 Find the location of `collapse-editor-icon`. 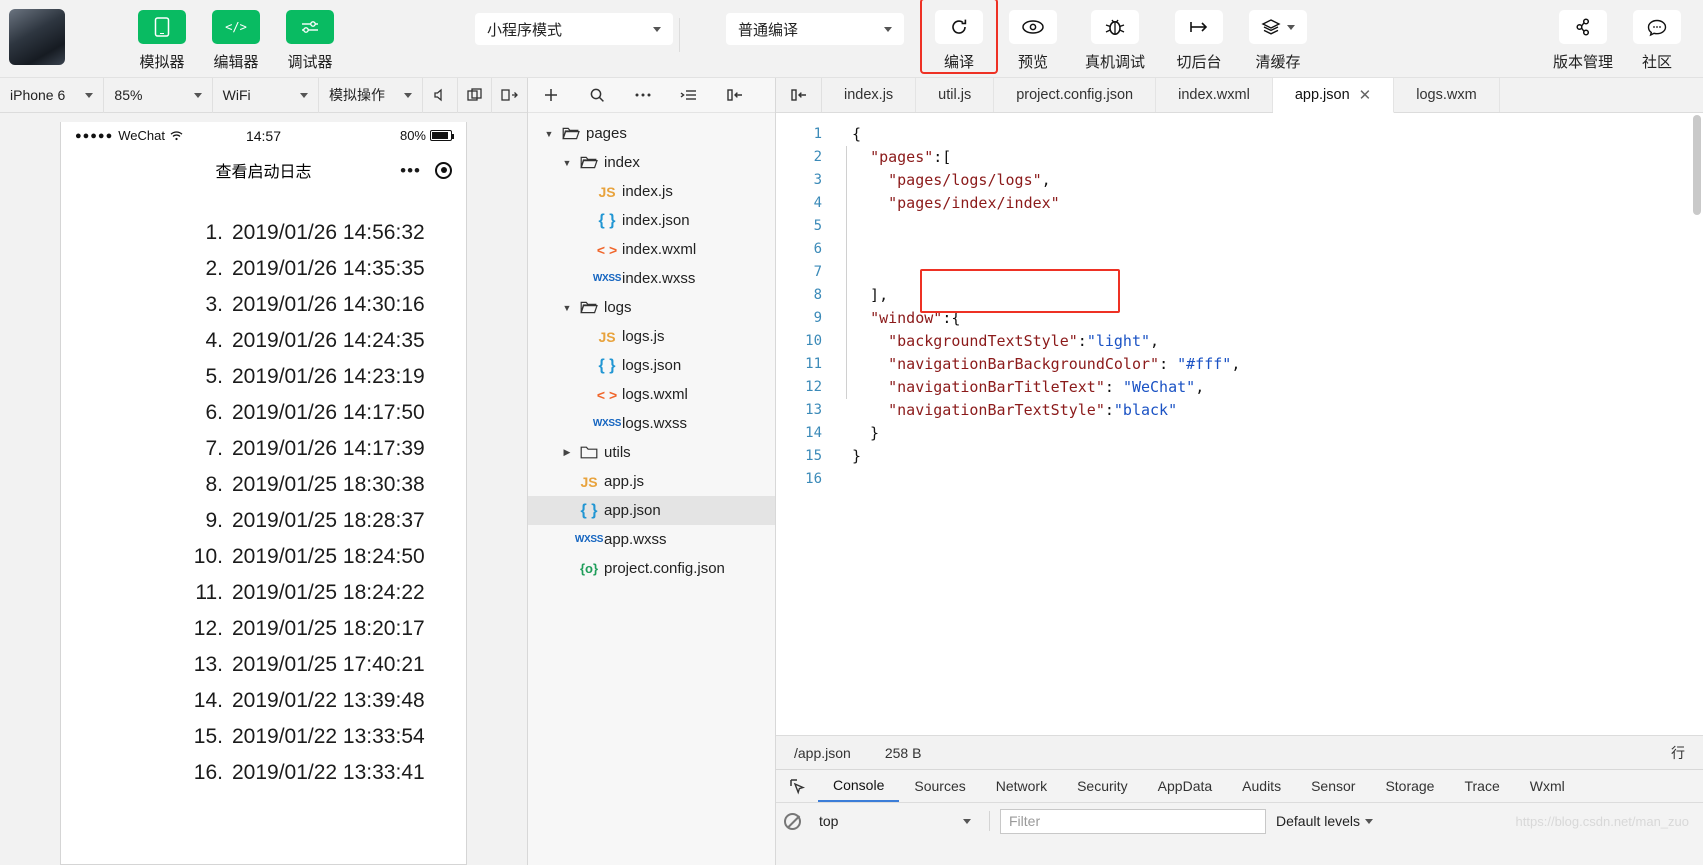

collapse-editor-icon is located at coordinates (799, 95).